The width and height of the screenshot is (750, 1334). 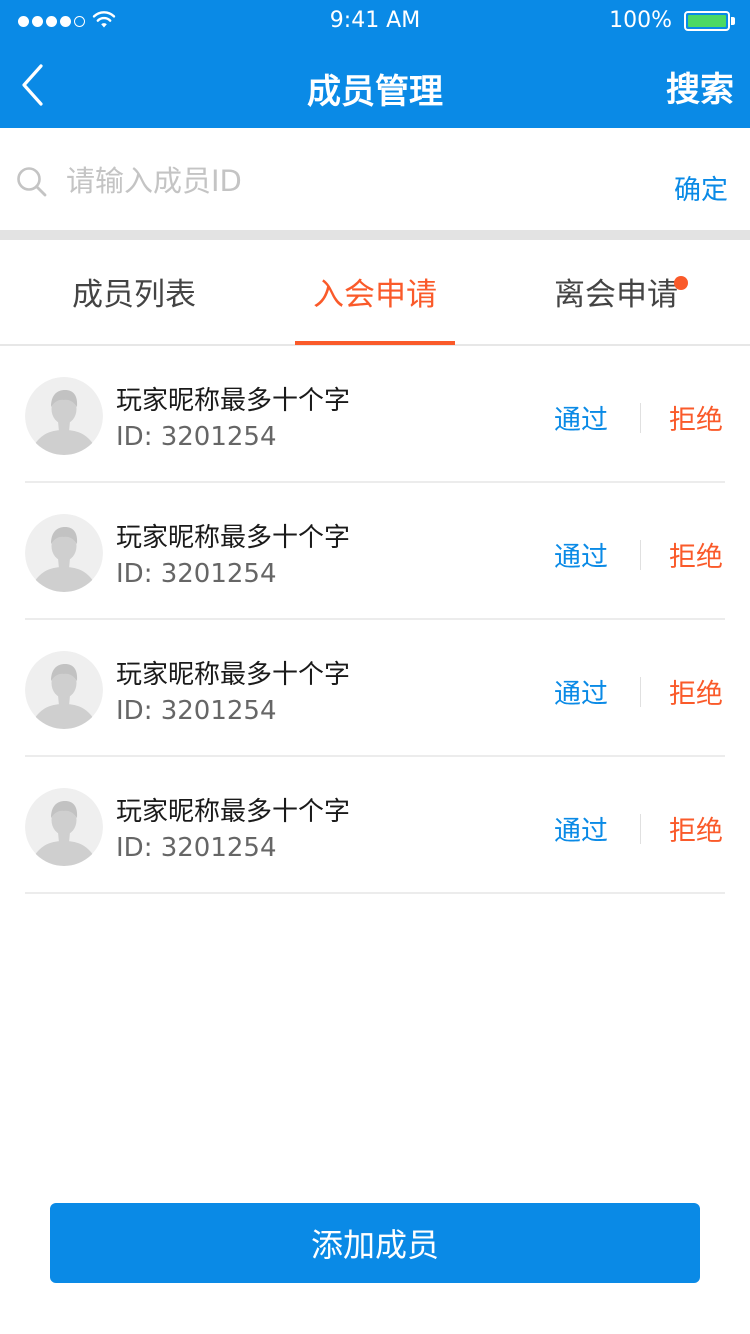 I want to click on tab-join-requests: 入会申请, so click(x=375, y=292).